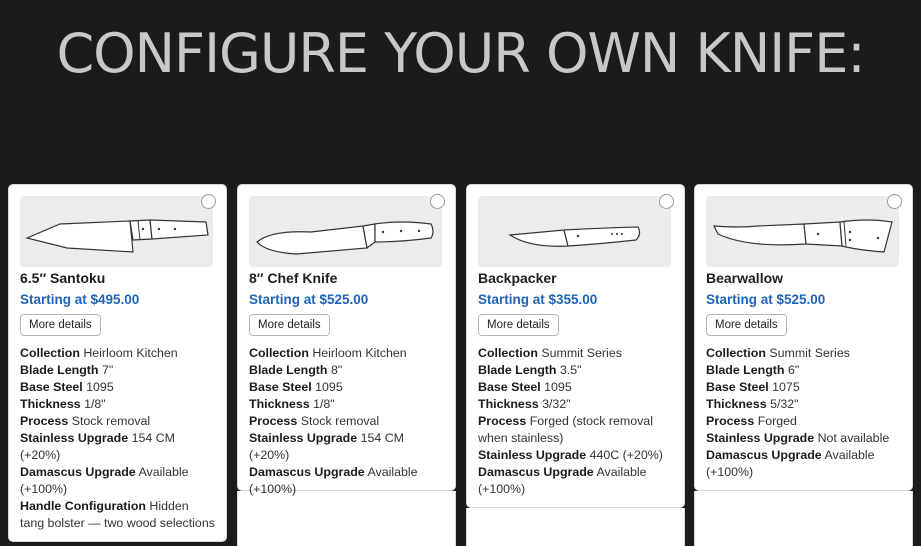 This screenshot has height=546, width=921. Describe the element at coordinates (786, 387) in the screenshot. I see `spec-value: 1075` at that location.